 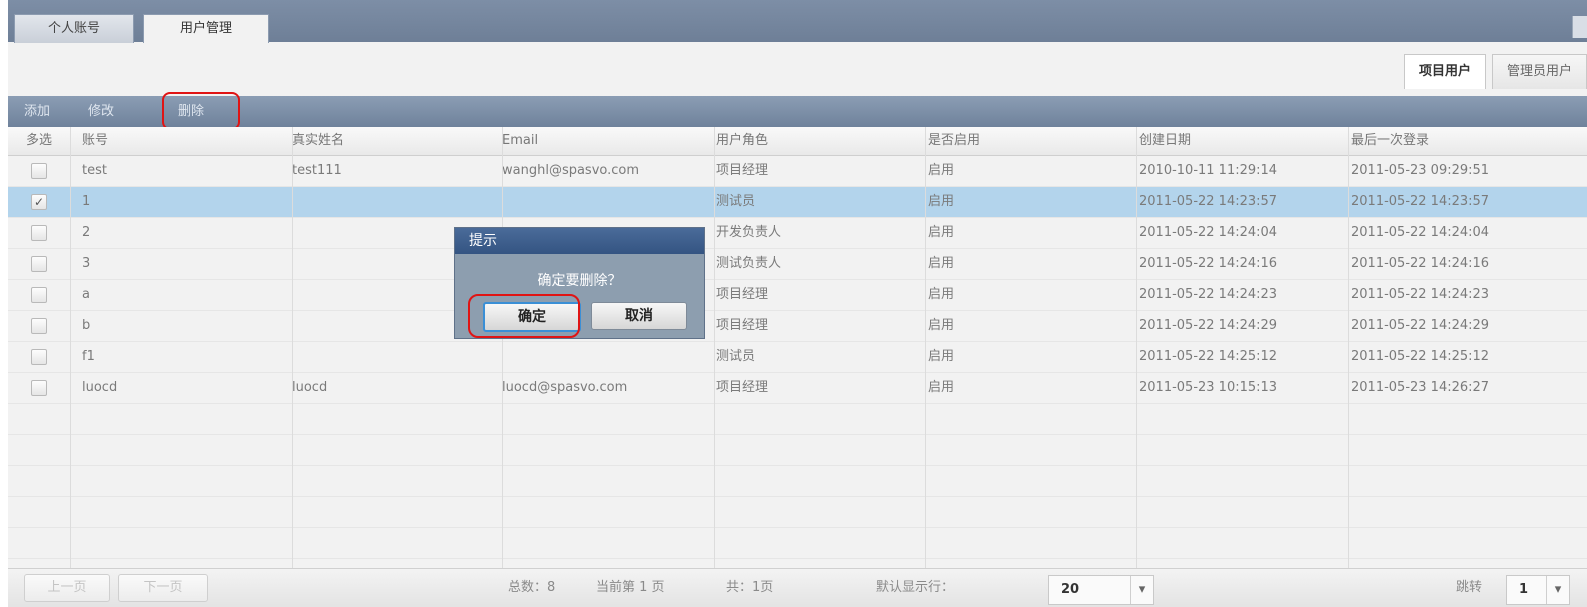 I want to click on tab-project-users: 项目用户, so click(x=1444, y=71).